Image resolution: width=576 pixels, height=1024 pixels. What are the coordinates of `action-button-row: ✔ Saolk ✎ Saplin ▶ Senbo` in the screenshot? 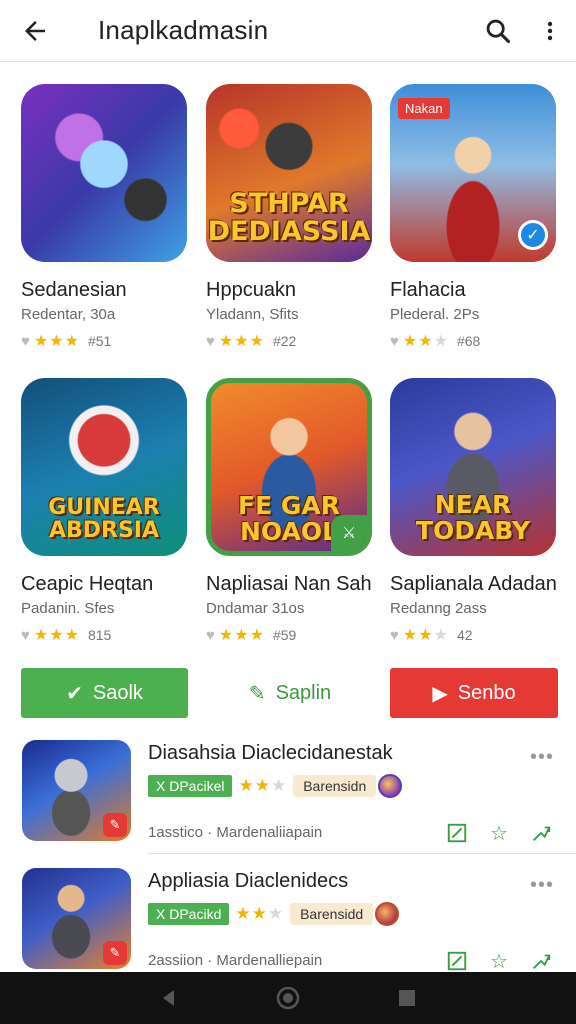 It's located at (290, 693).